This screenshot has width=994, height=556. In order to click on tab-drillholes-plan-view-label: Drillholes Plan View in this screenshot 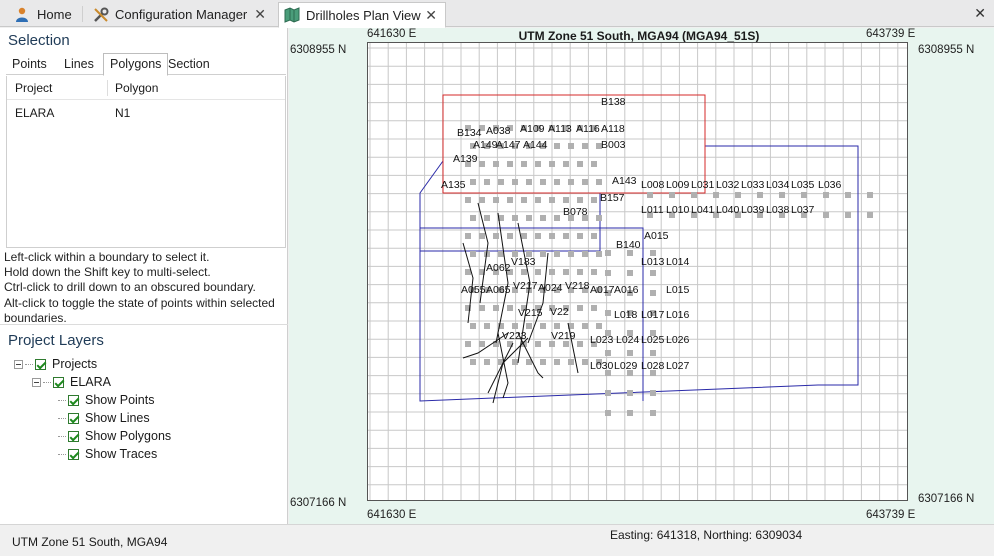, I will do `click(363, 15)`.